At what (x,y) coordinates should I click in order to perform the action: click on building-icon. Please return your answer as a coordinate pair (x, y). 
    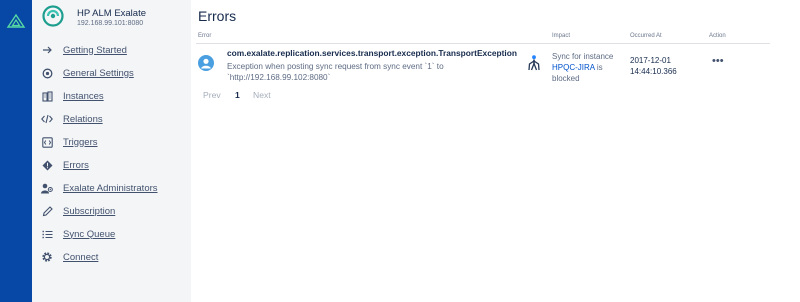
    Looking at the image, I should click on (47, 96).